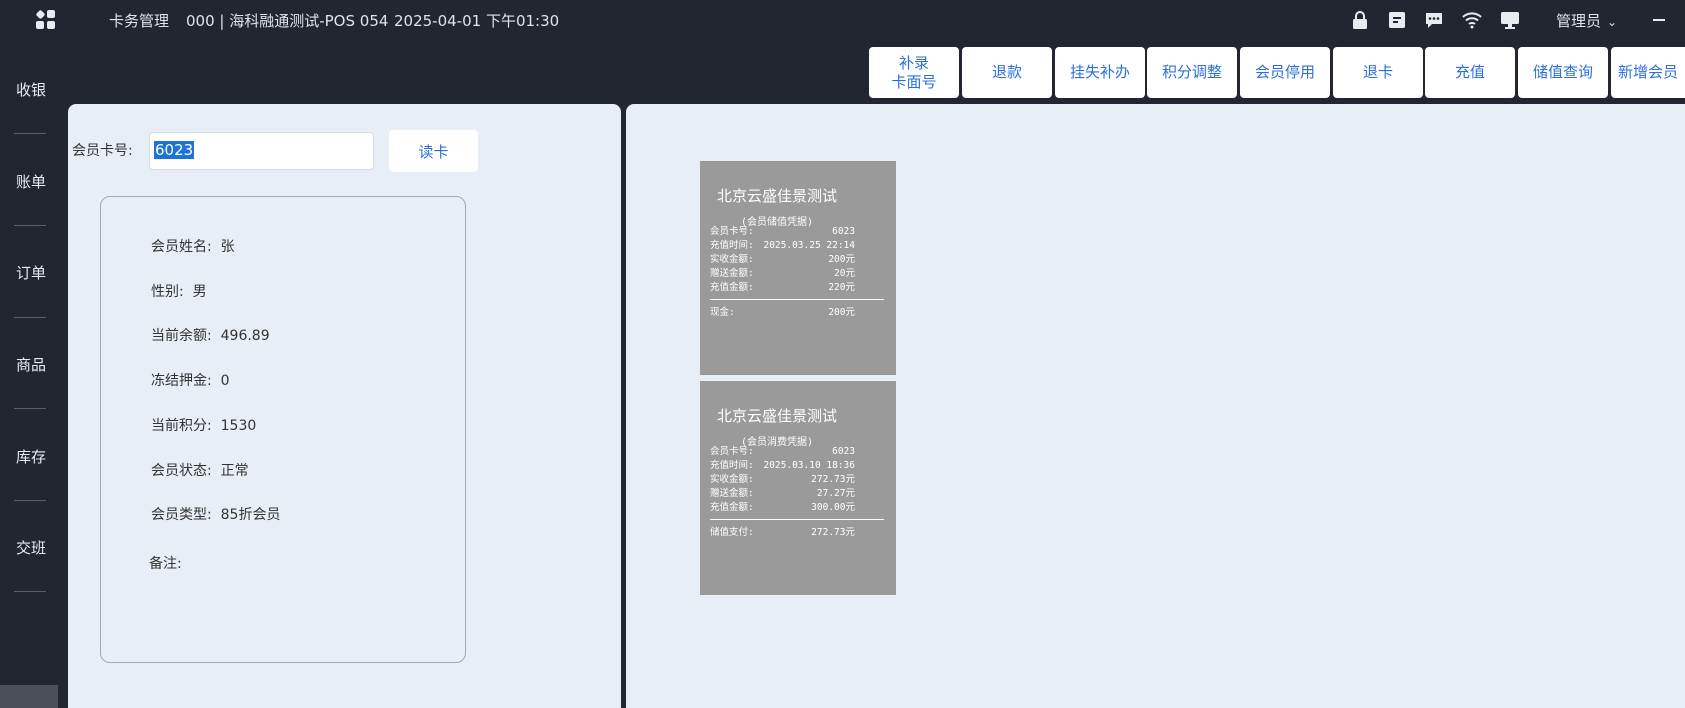 This screenshot has height=708, width=1685. I want to click on member-type-value: 85折会员, so click(250, 515).